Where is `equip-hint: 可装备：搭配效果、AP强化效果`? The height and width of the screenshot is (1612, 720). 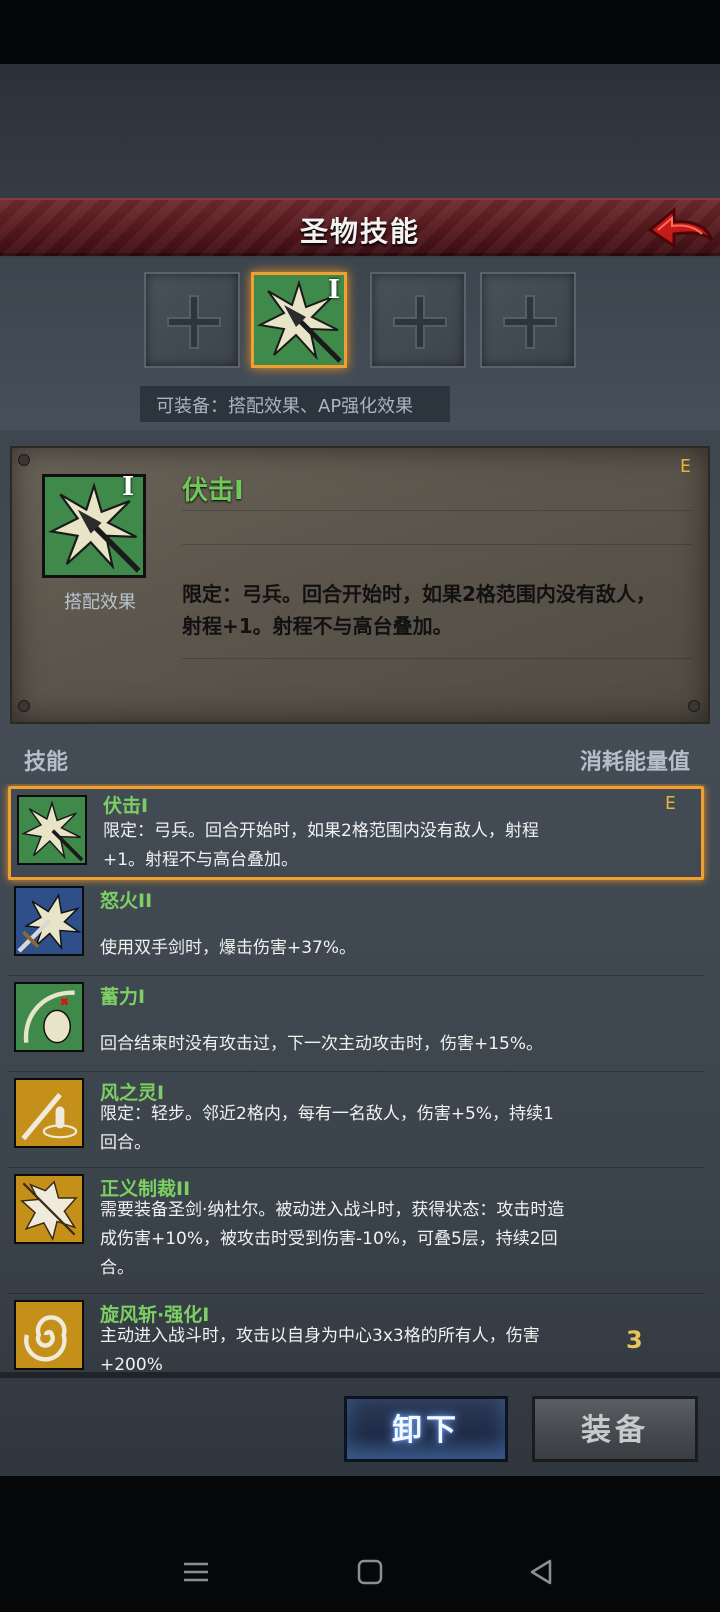 equip-hint: 可装备：搭配效果、AP强化效果 is located at coordinates (295, 404).